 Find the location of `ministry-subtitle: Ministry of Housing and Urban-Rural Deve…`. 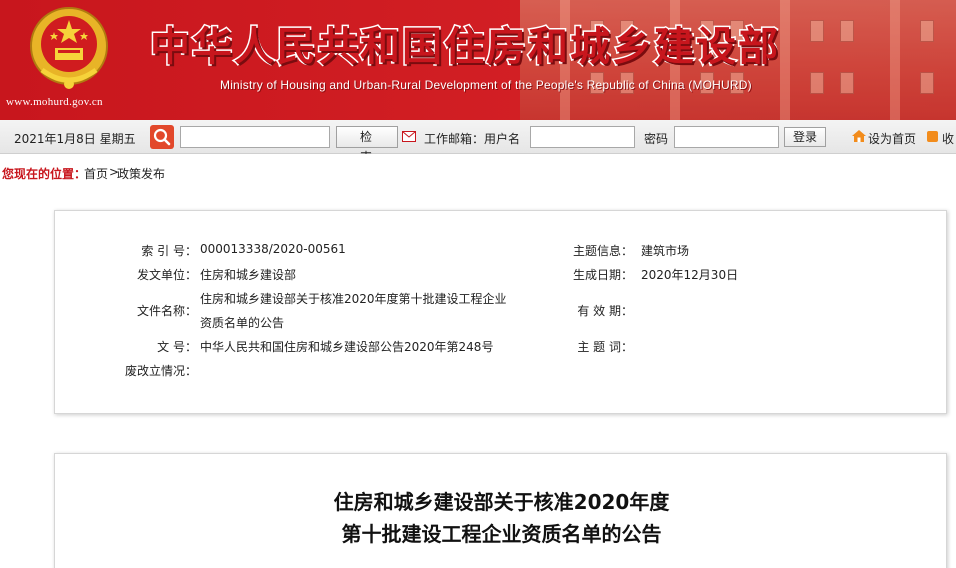

ministry-subtitle: Ministry of Housing and Urban-Rural Deve… is located at coordinates (486, 85).